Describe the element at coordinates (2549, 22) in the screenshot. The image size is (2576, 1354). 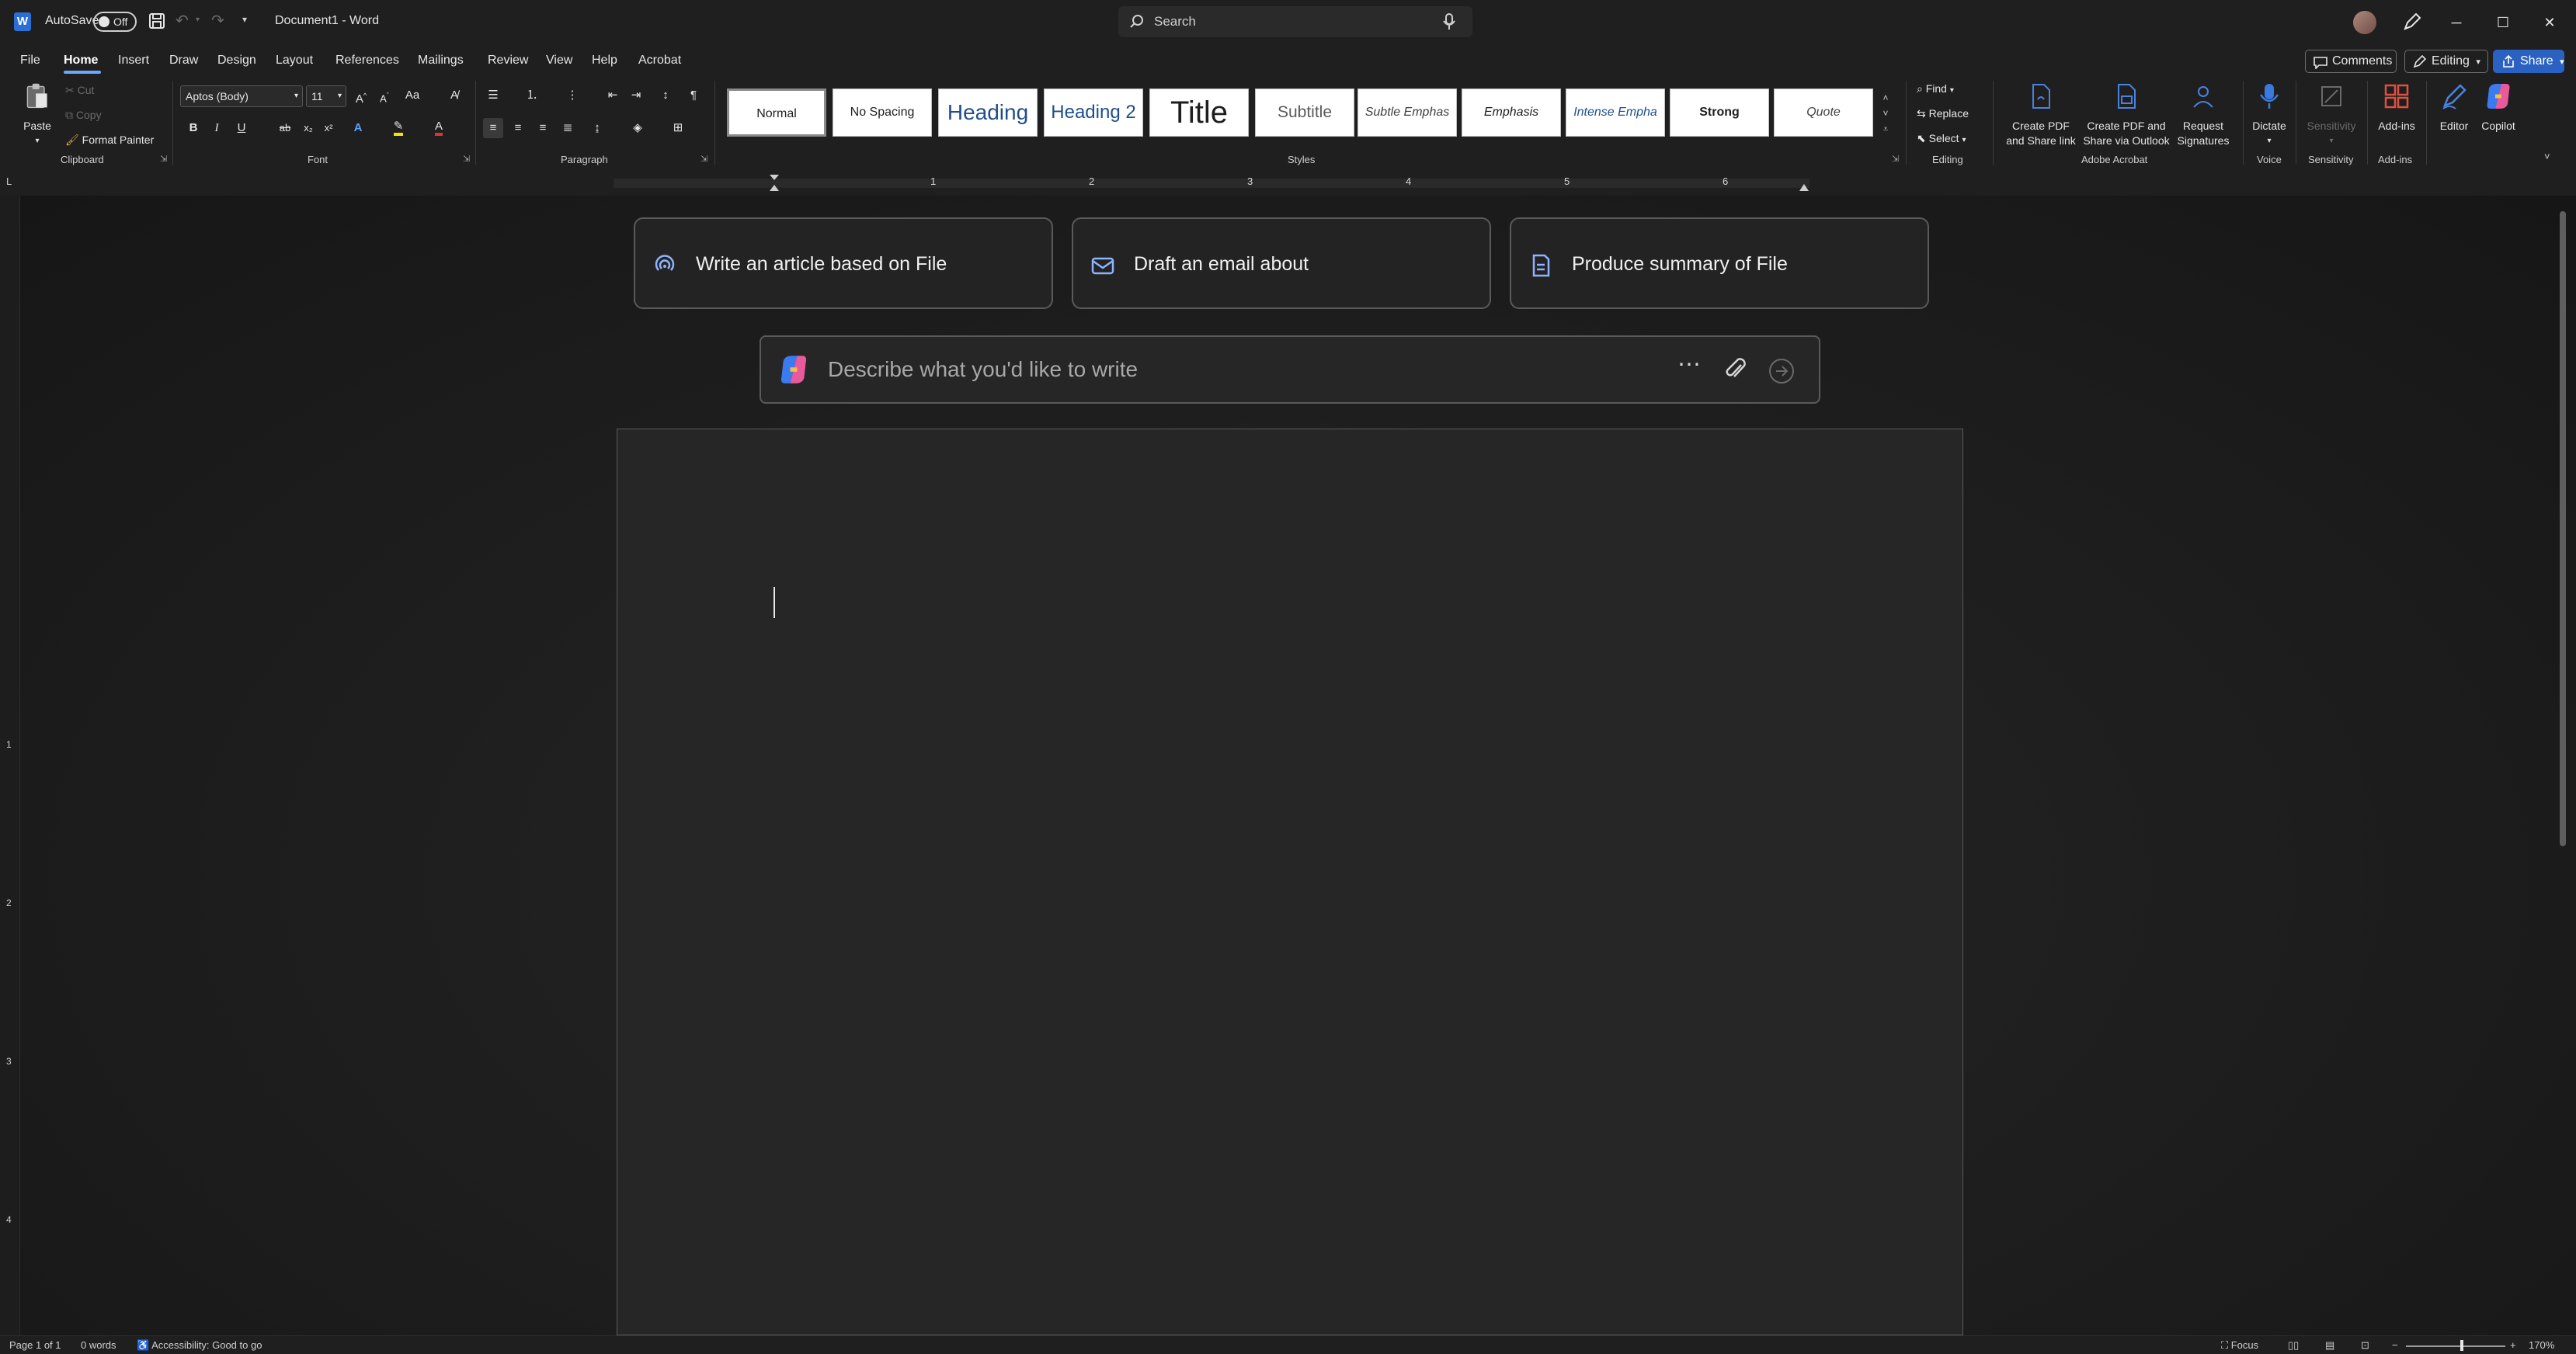
I see `close-icon: ✕` at that location.